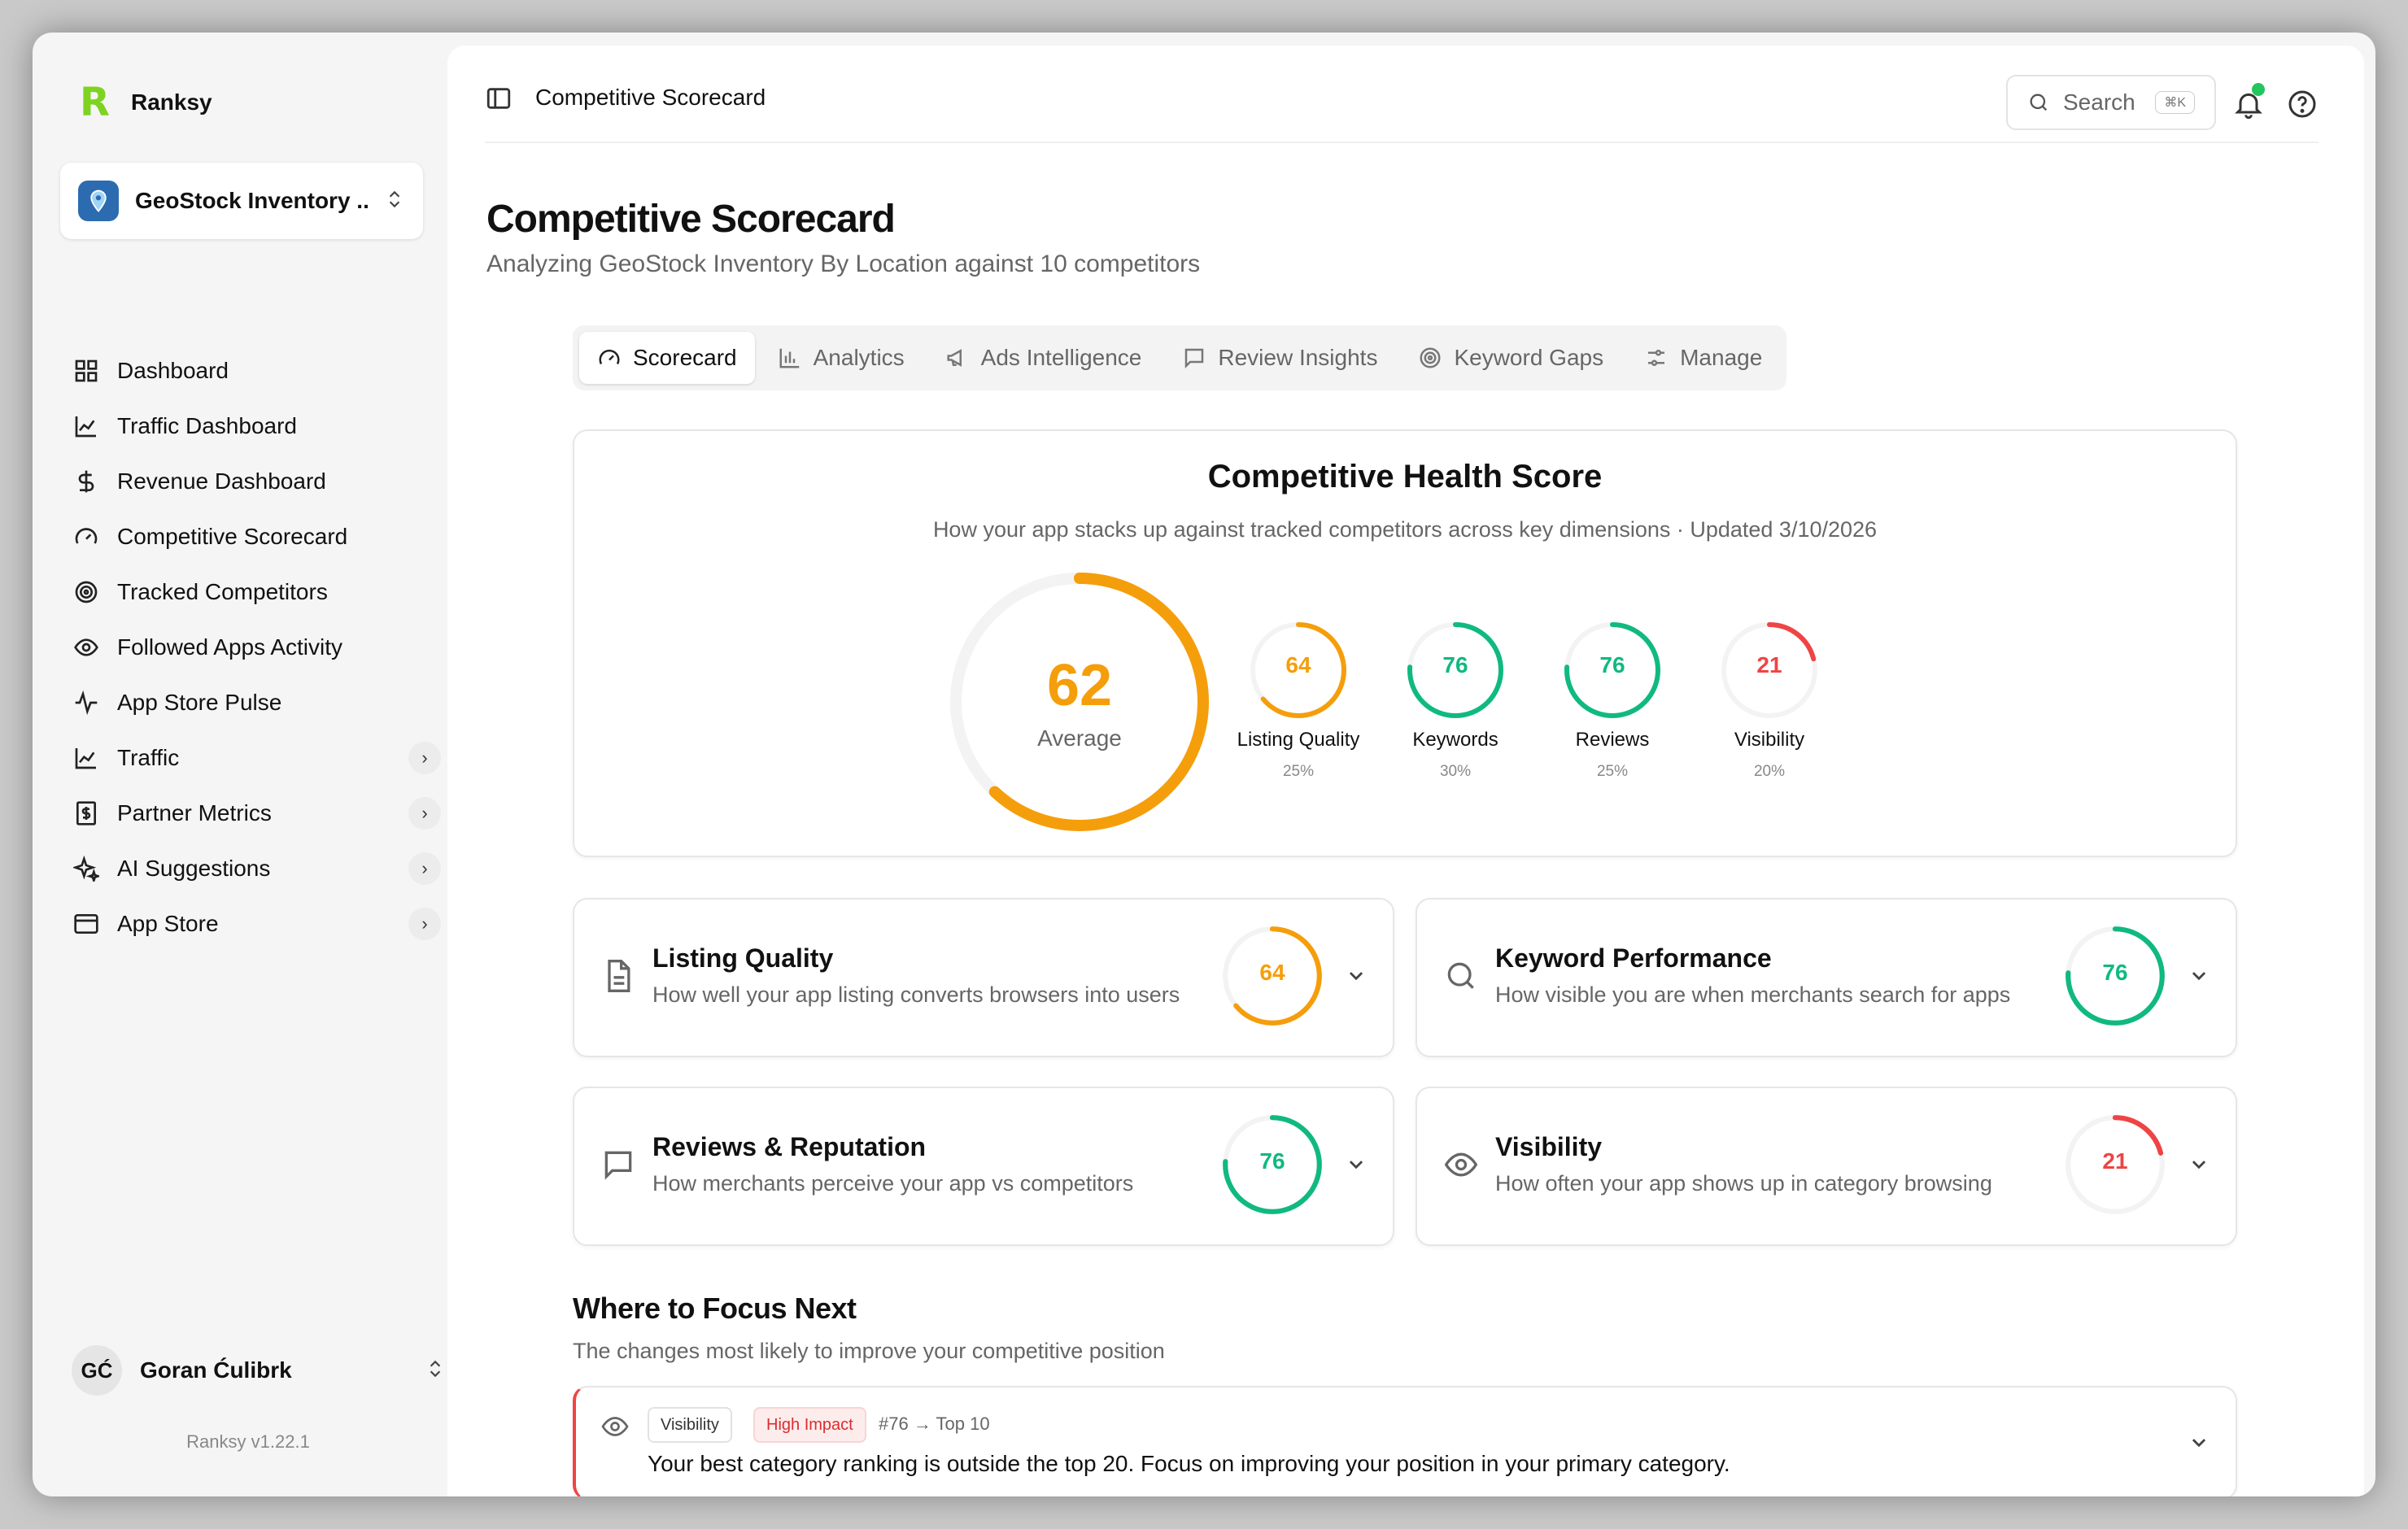  I want to click on sidebar-item-dashboard: Dashboard, so click(259, 371).